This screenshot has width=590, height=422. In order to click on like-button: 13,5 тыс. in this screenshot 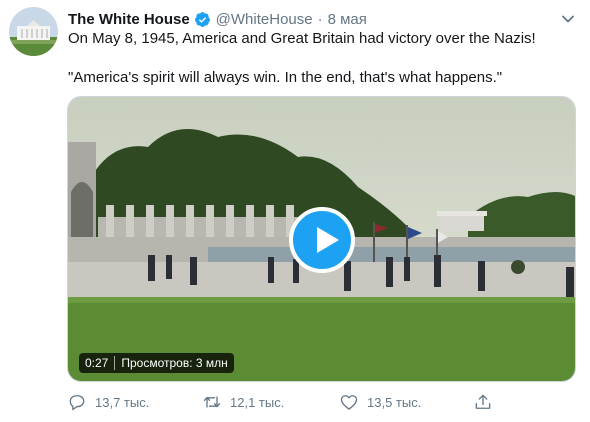, I will do `click(380, 402)`.